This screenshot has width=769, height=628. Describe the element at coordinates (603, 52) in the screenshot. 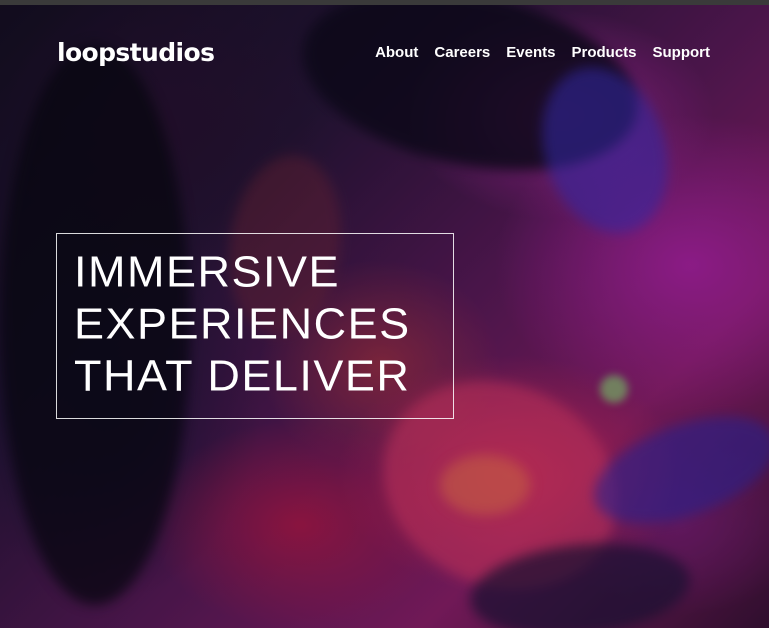

I see `nav-link-products: Products` at that location.